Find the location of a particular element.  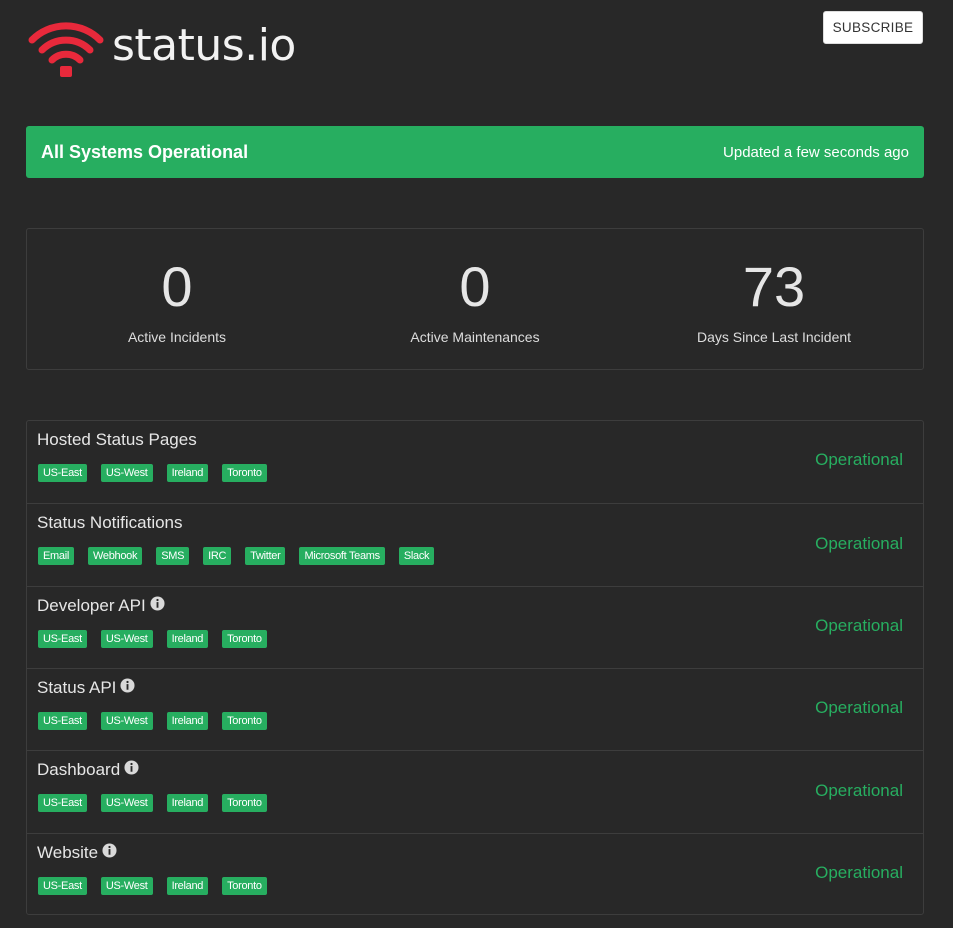

stat-label: Active Maintenances is located at coordinates (475, 337).